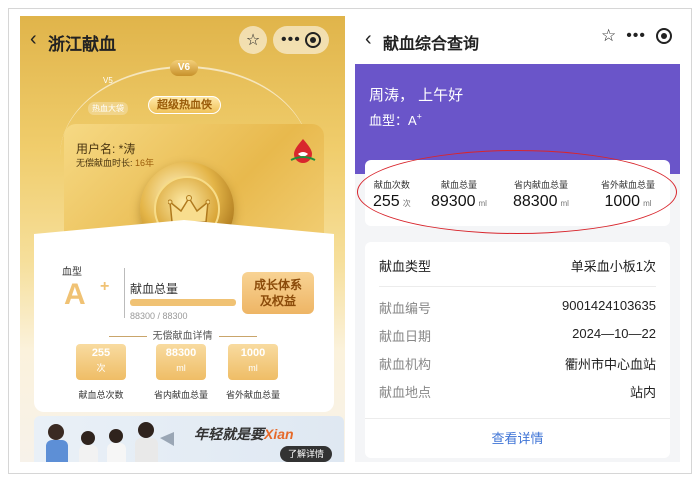 The image size is (700, 482). Describe the element at coordinates (159, 316) in the screenshot. I see `total-volume-value: 88300 / 88300` at that location.